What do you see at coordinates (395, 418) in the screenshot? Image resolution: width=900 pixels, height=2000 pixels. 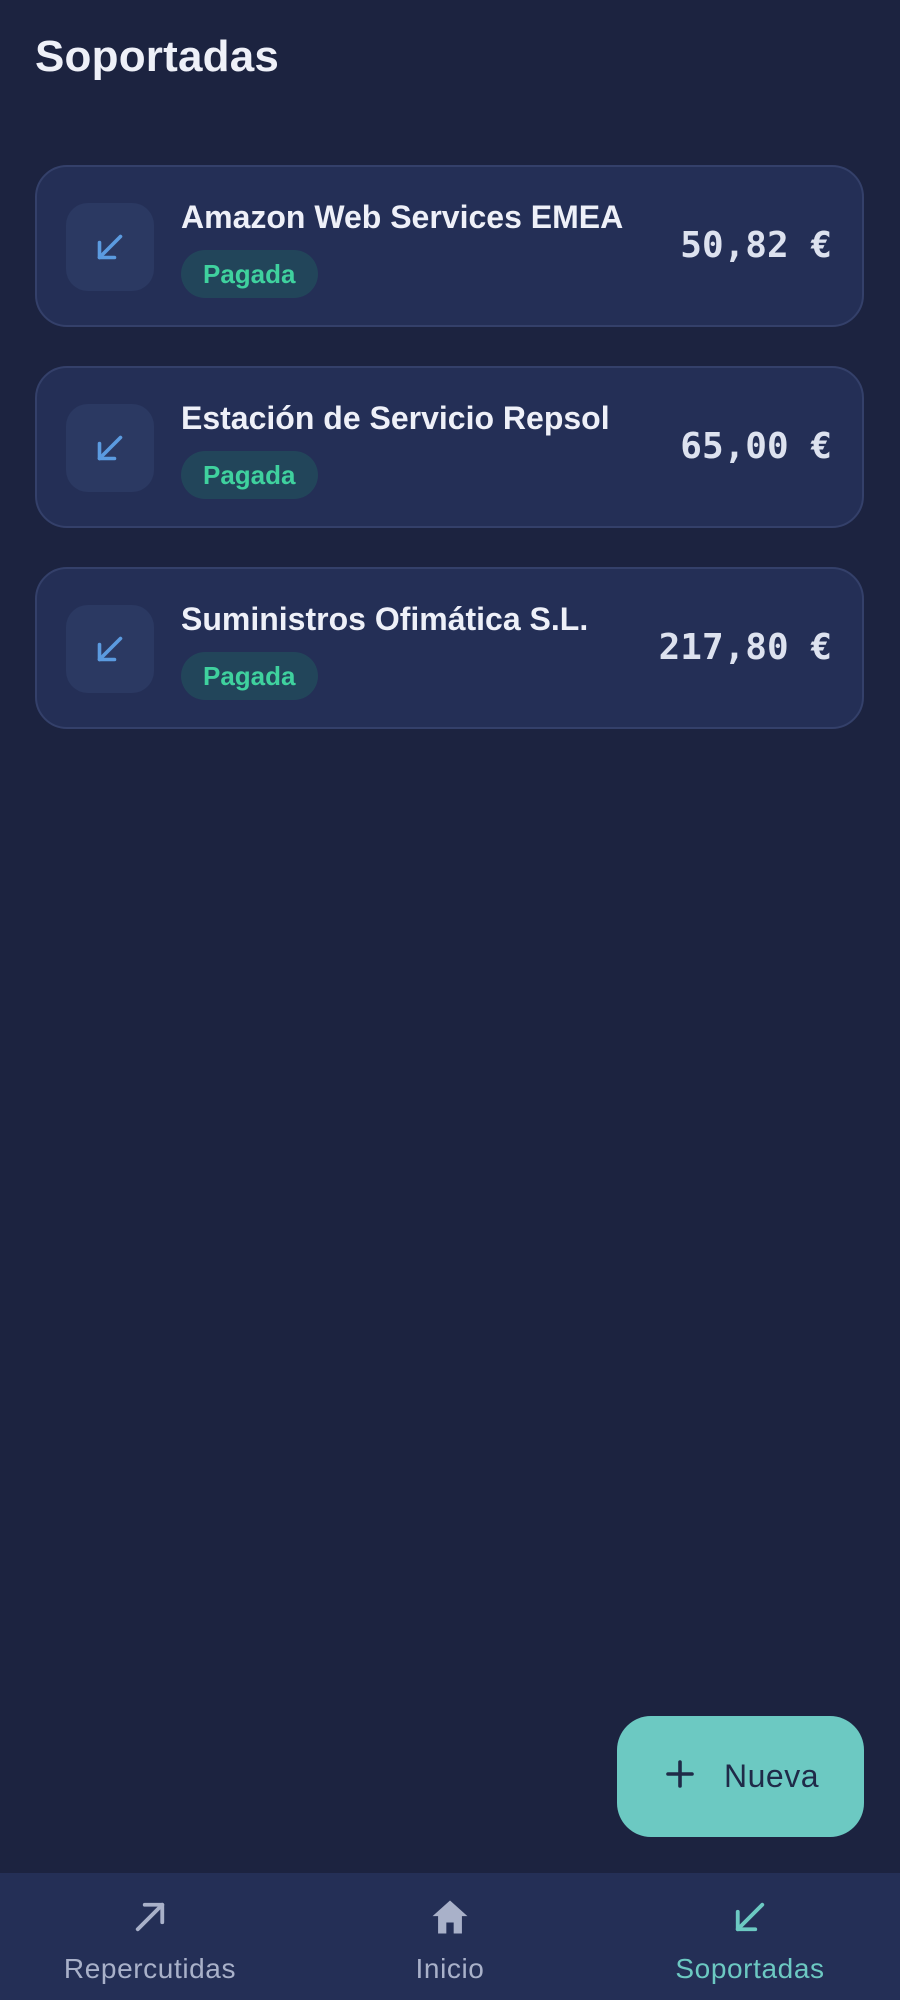 I see `invoice-name: Estación de Servicio Repsol` at bounding box center [395, 418].